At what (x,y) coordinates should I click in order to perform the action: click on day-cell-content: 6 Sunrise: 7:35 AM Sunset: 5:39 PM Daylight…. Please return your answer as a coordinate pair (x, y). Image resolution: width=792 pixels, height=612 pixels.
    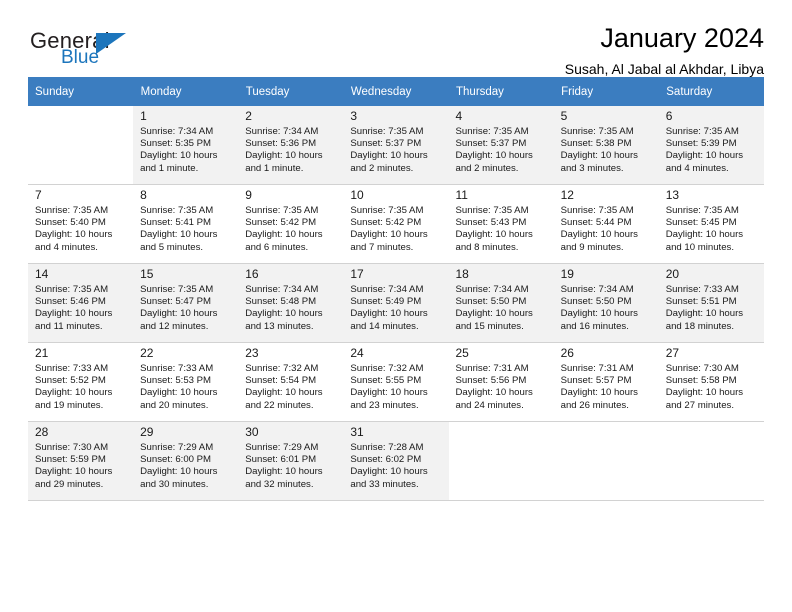
    Looking at the image, I should click on (711, 145).